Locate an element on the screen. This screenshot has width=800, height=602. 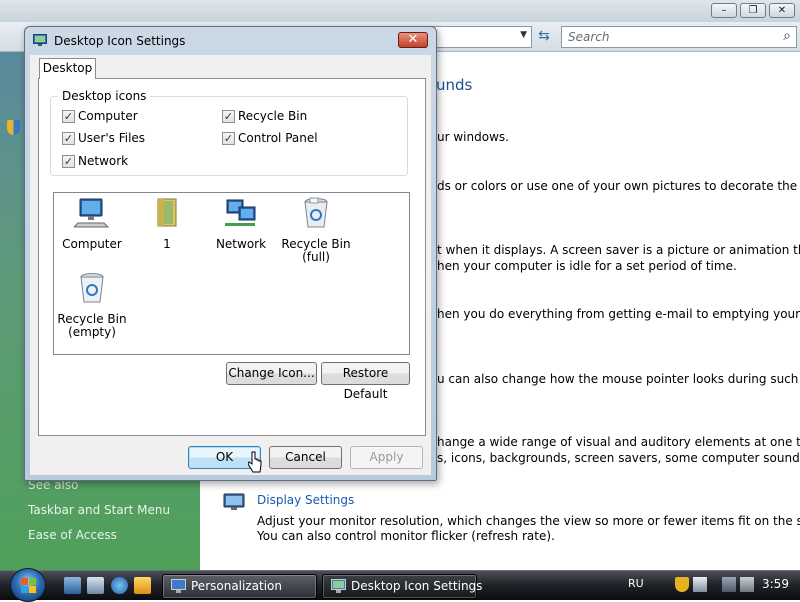
internet-explorer-icon is located at coordinates (119, 585).